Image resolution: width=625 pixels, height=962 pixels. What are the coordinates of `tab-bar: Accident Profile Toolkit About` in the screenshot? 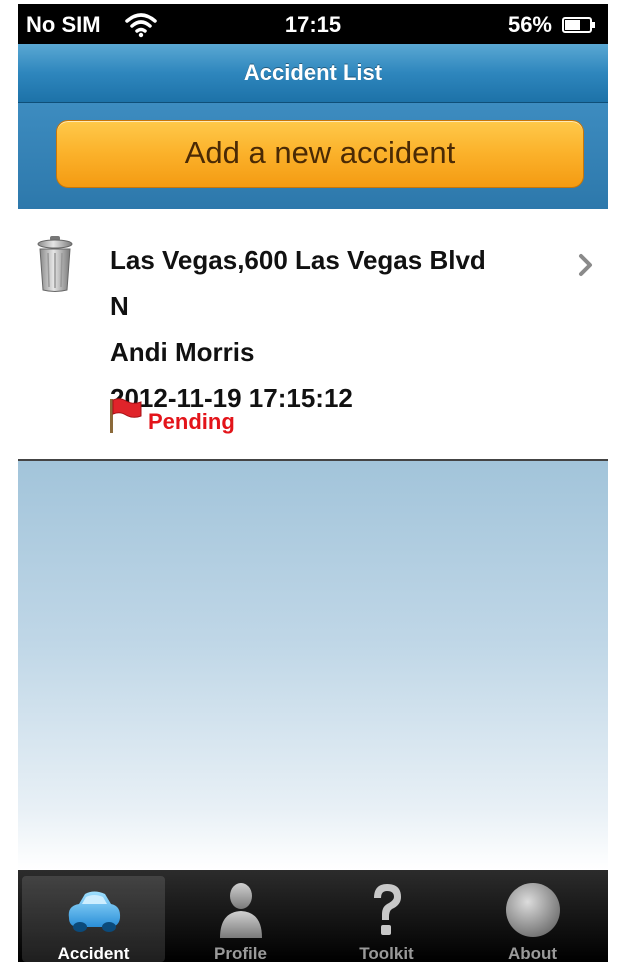 It's located at (313, 916).